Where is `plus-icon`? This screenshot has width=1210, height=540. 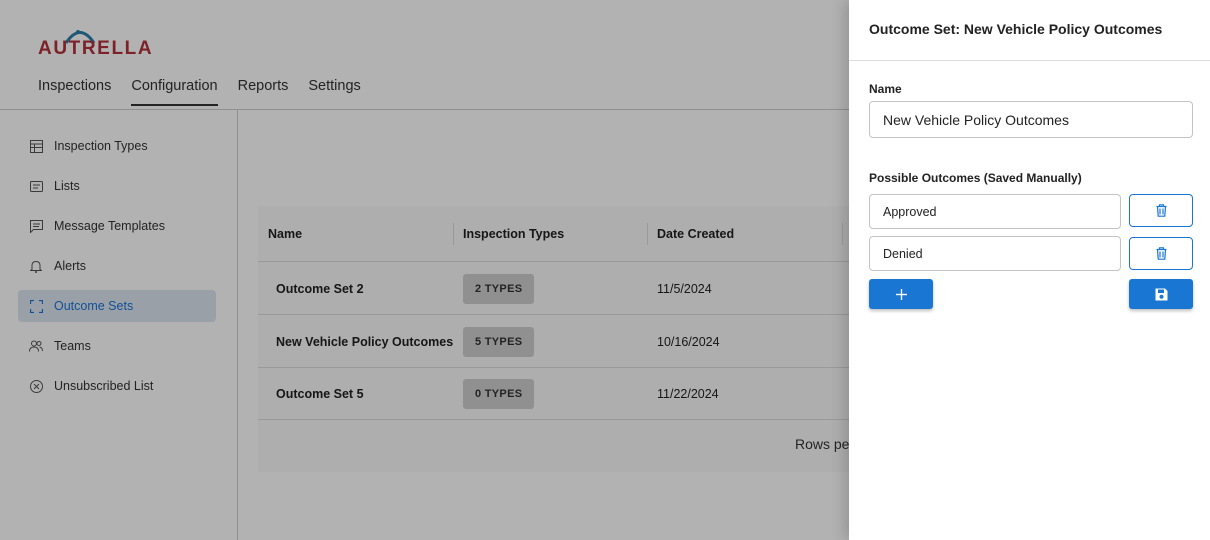
plus-icon is located at coordinates (901, 294).